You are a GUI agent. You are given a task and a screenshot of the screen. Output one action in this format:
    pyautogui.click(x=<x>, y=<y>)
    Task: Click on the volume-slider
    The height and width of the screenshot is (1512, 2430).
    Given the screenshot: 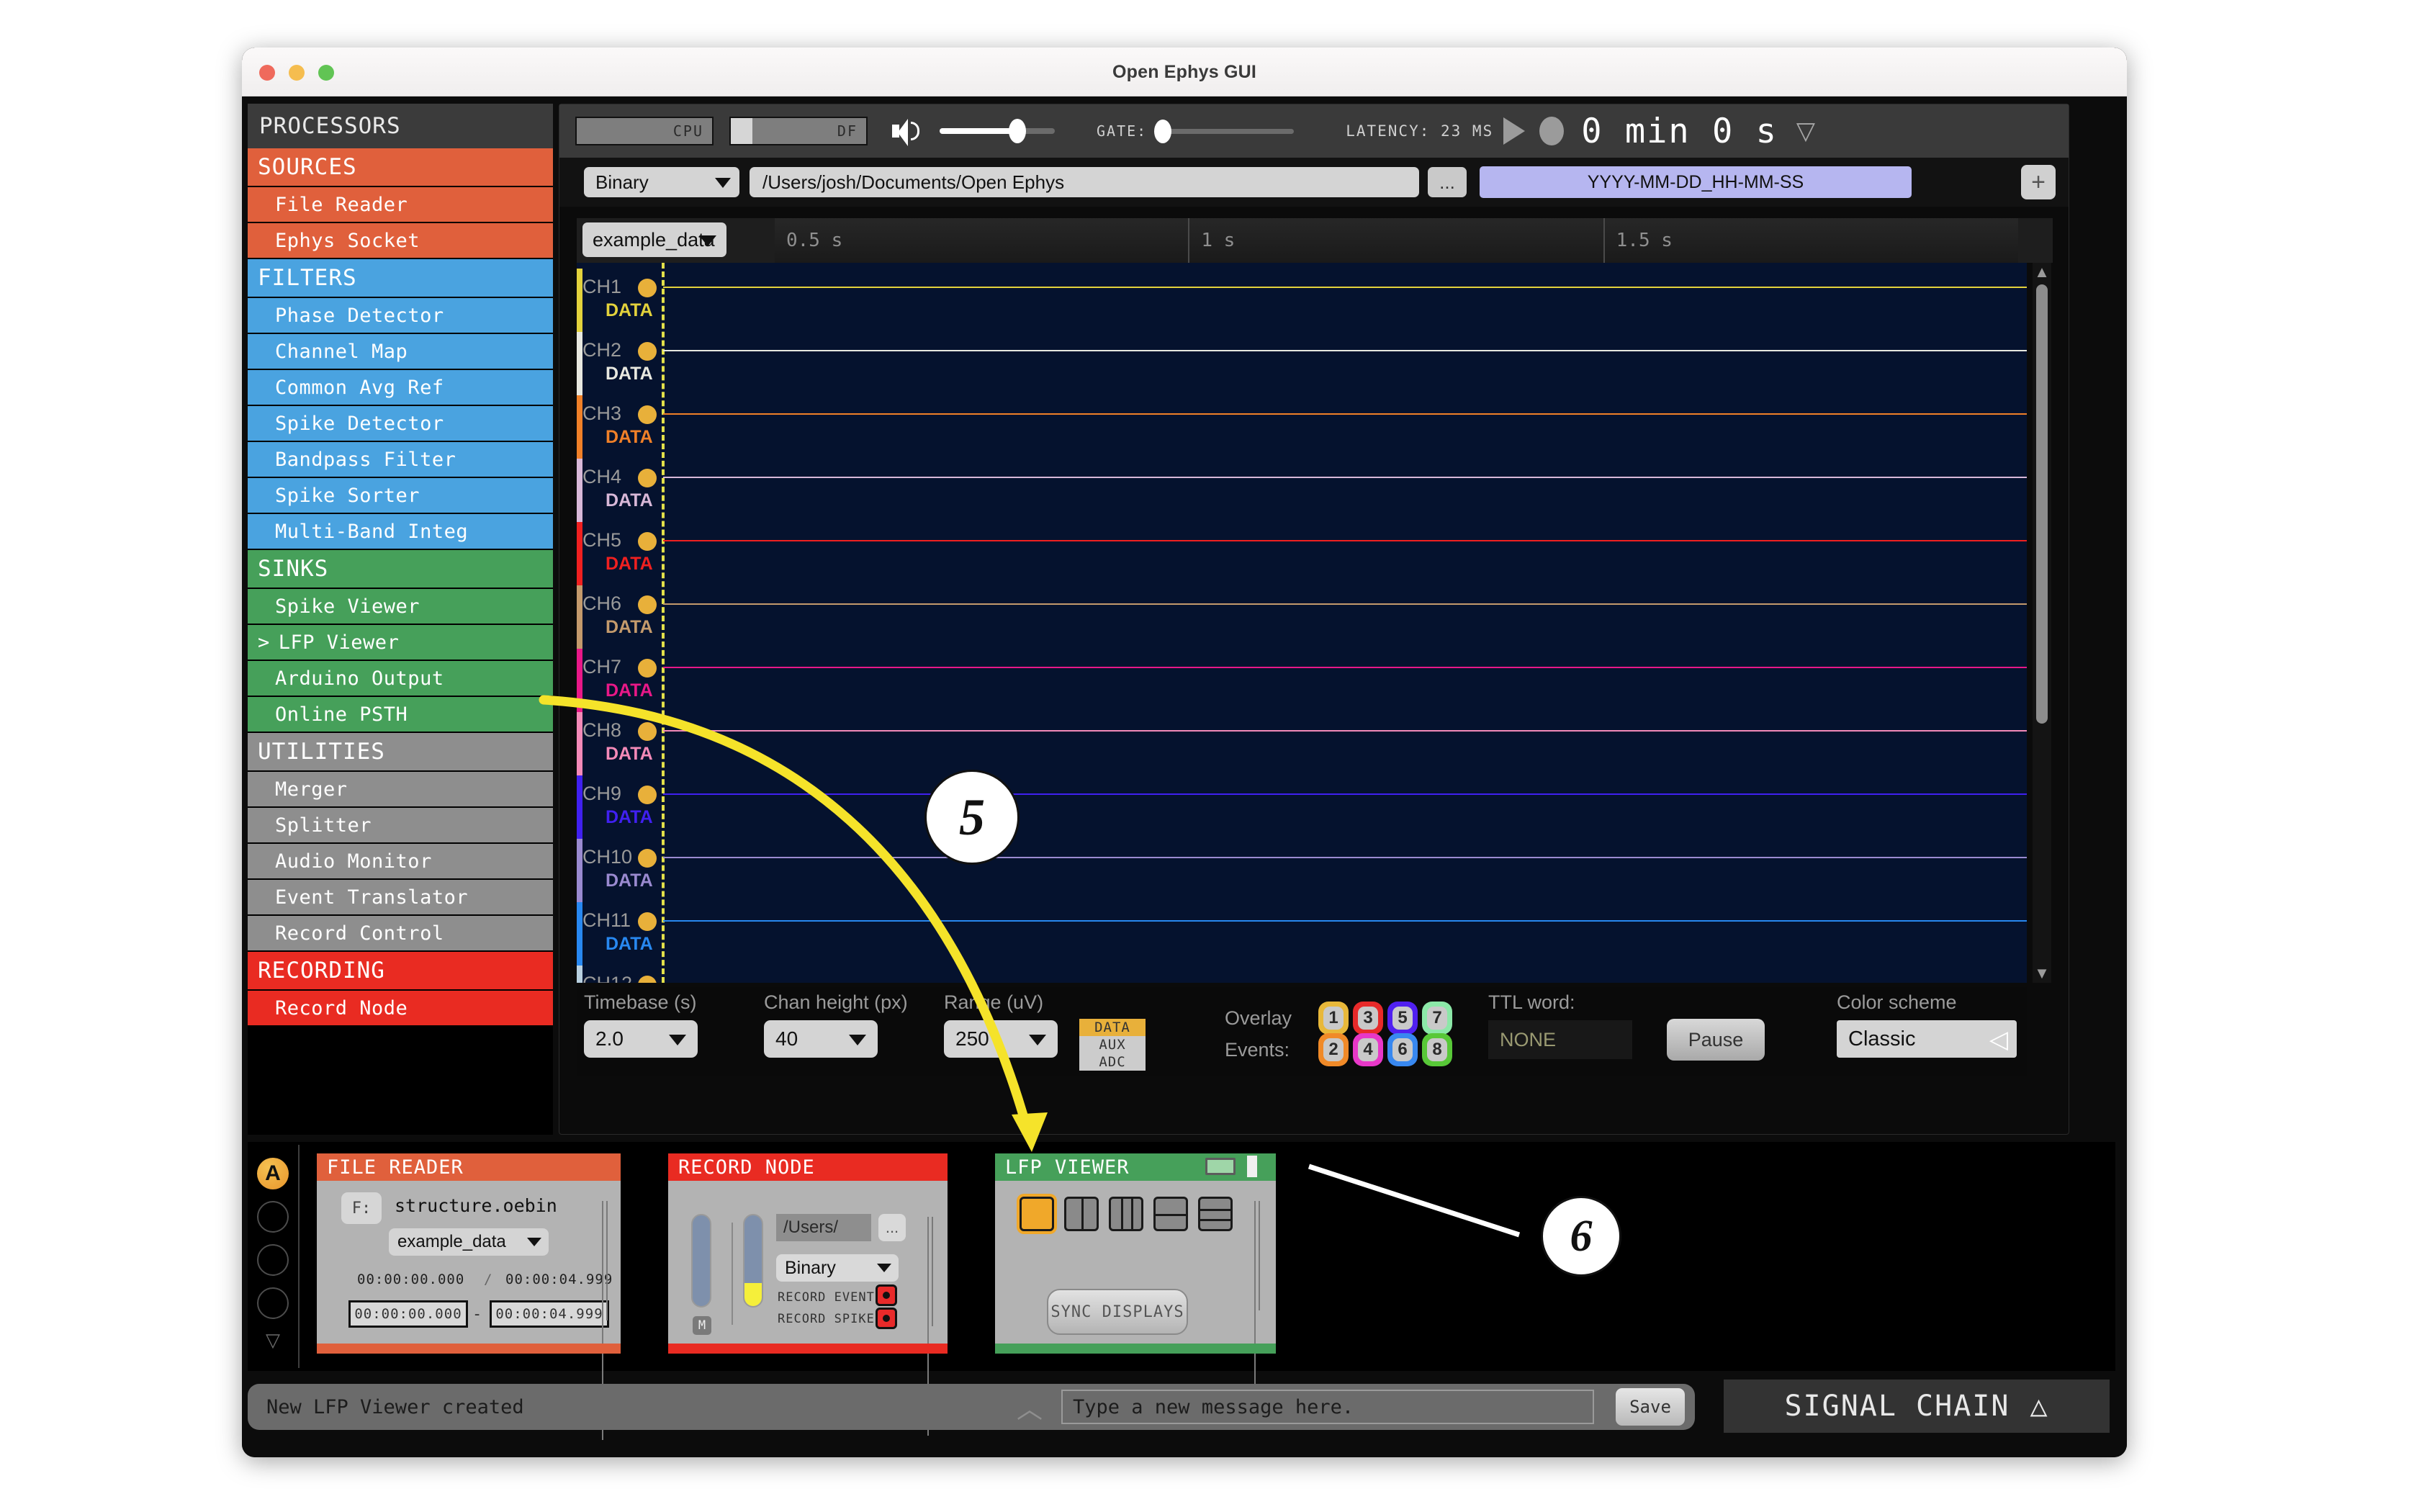 What is the action you would take?
    pyautogui.click(x=997, y=131)
    